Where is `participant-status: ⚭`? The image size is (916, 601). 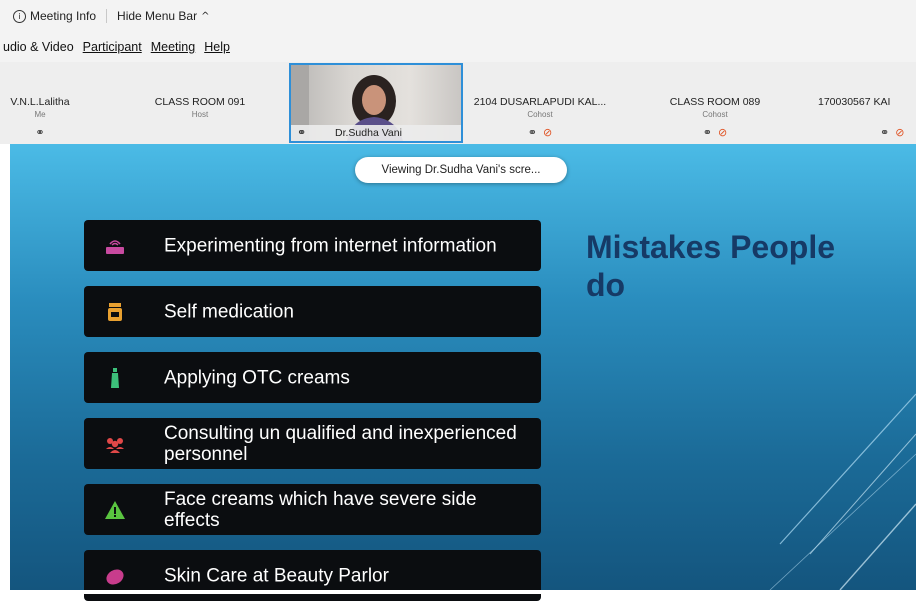 participant-status: ⚭ is located at coordinates (55, 132).